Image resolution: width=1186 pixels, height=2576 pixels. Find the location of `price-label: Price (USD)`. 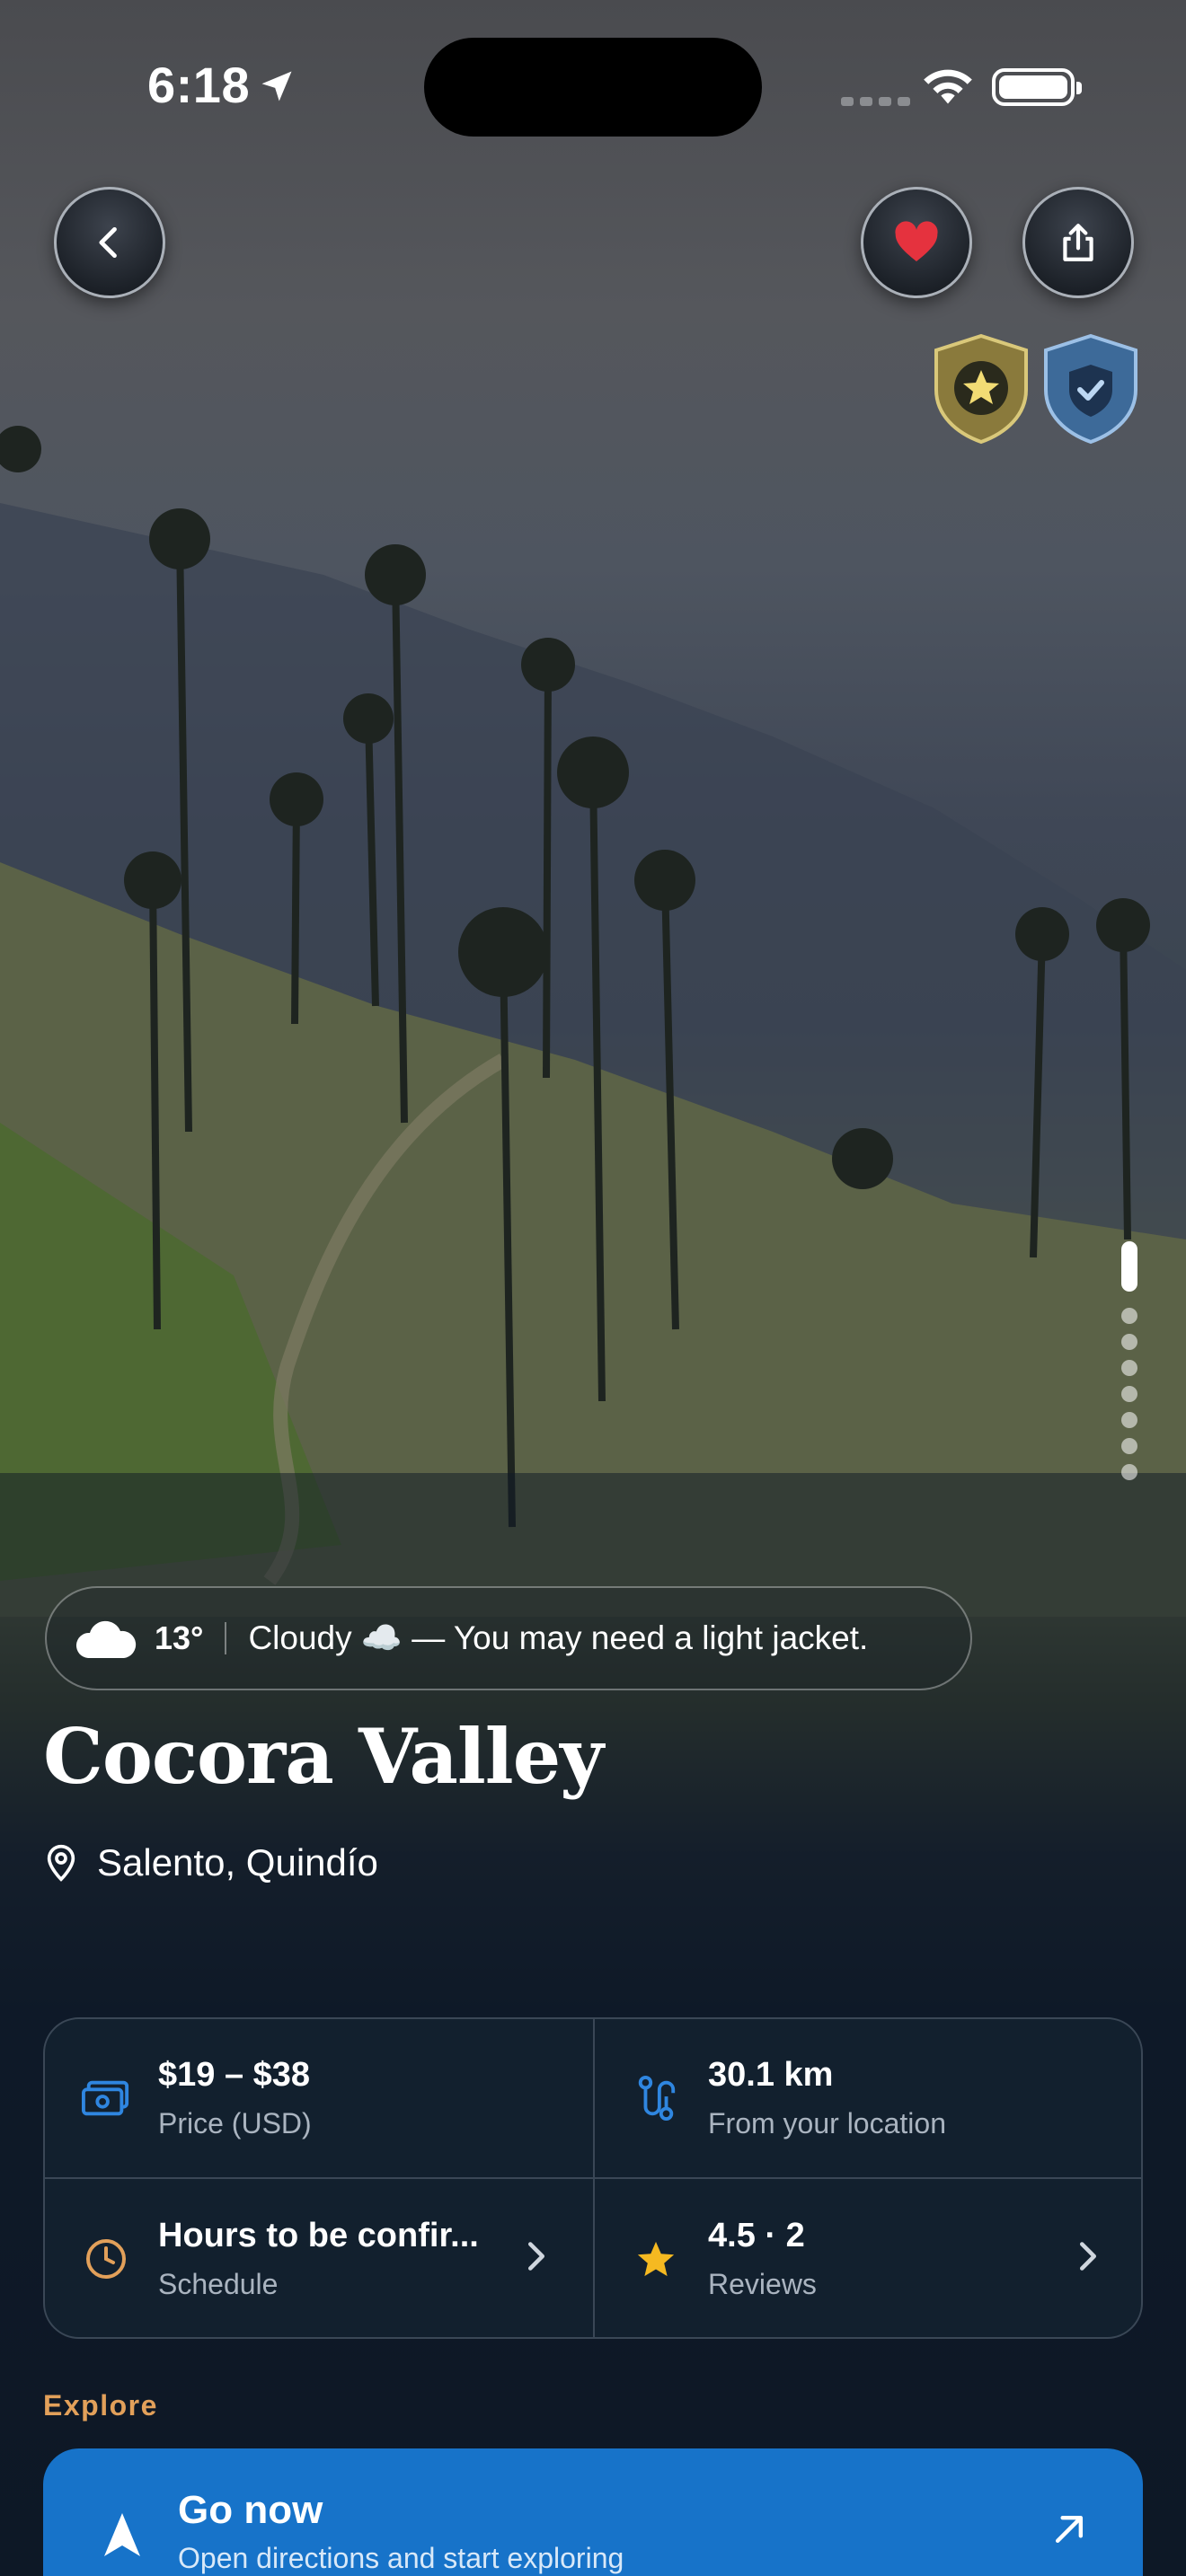

price-label: Price (USD) is located at coordinates (235, 2123).